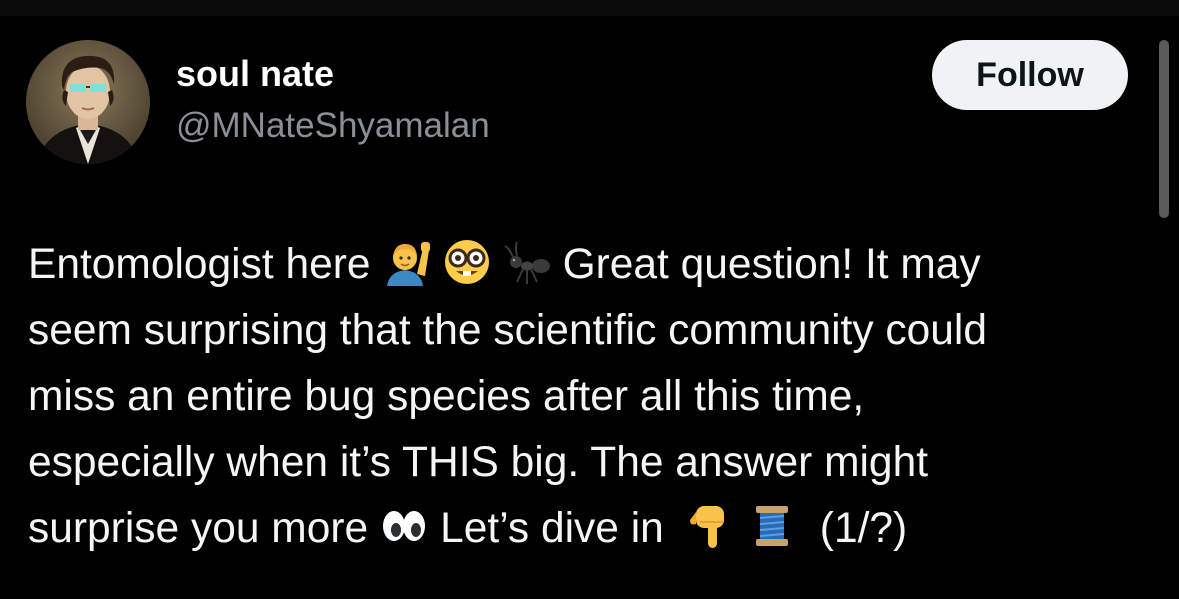  Describe the element at coordinates (404, 526) in the screenshot. I see `eyes-icon` at that location.